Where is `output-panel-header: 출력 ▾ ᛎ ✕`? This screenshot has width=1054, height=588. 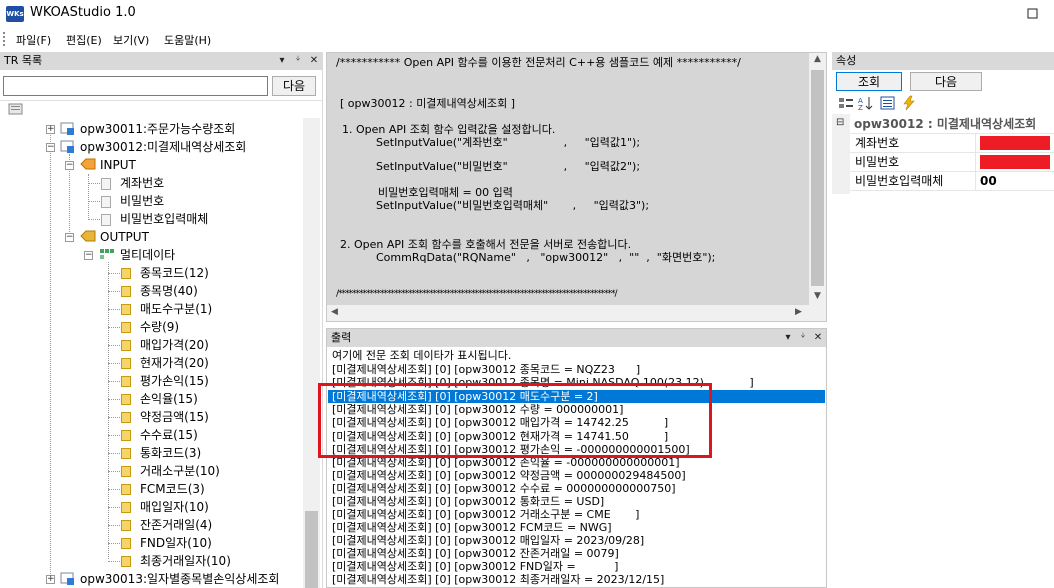 output-panel-header: 출력 ▾ ᛎ ✕ is located at coordinates (576, 338).